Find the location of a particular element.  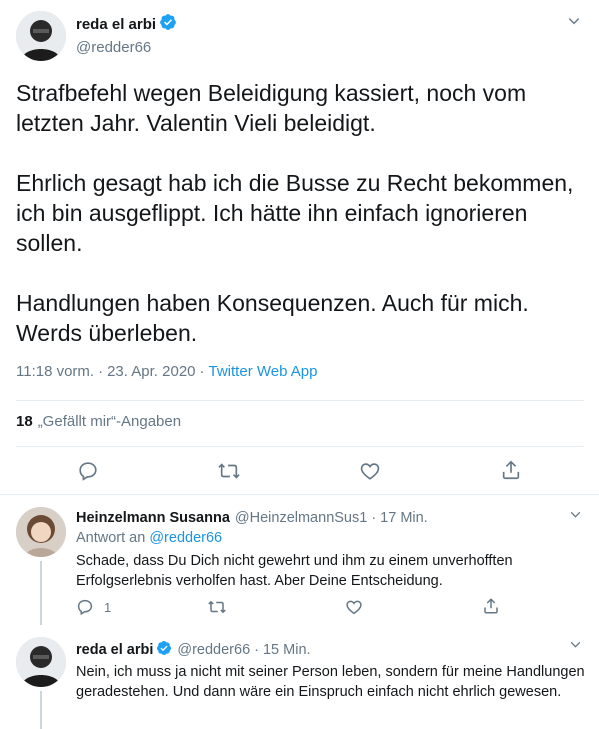

retweet-icon is located at coordinates (229, 473).